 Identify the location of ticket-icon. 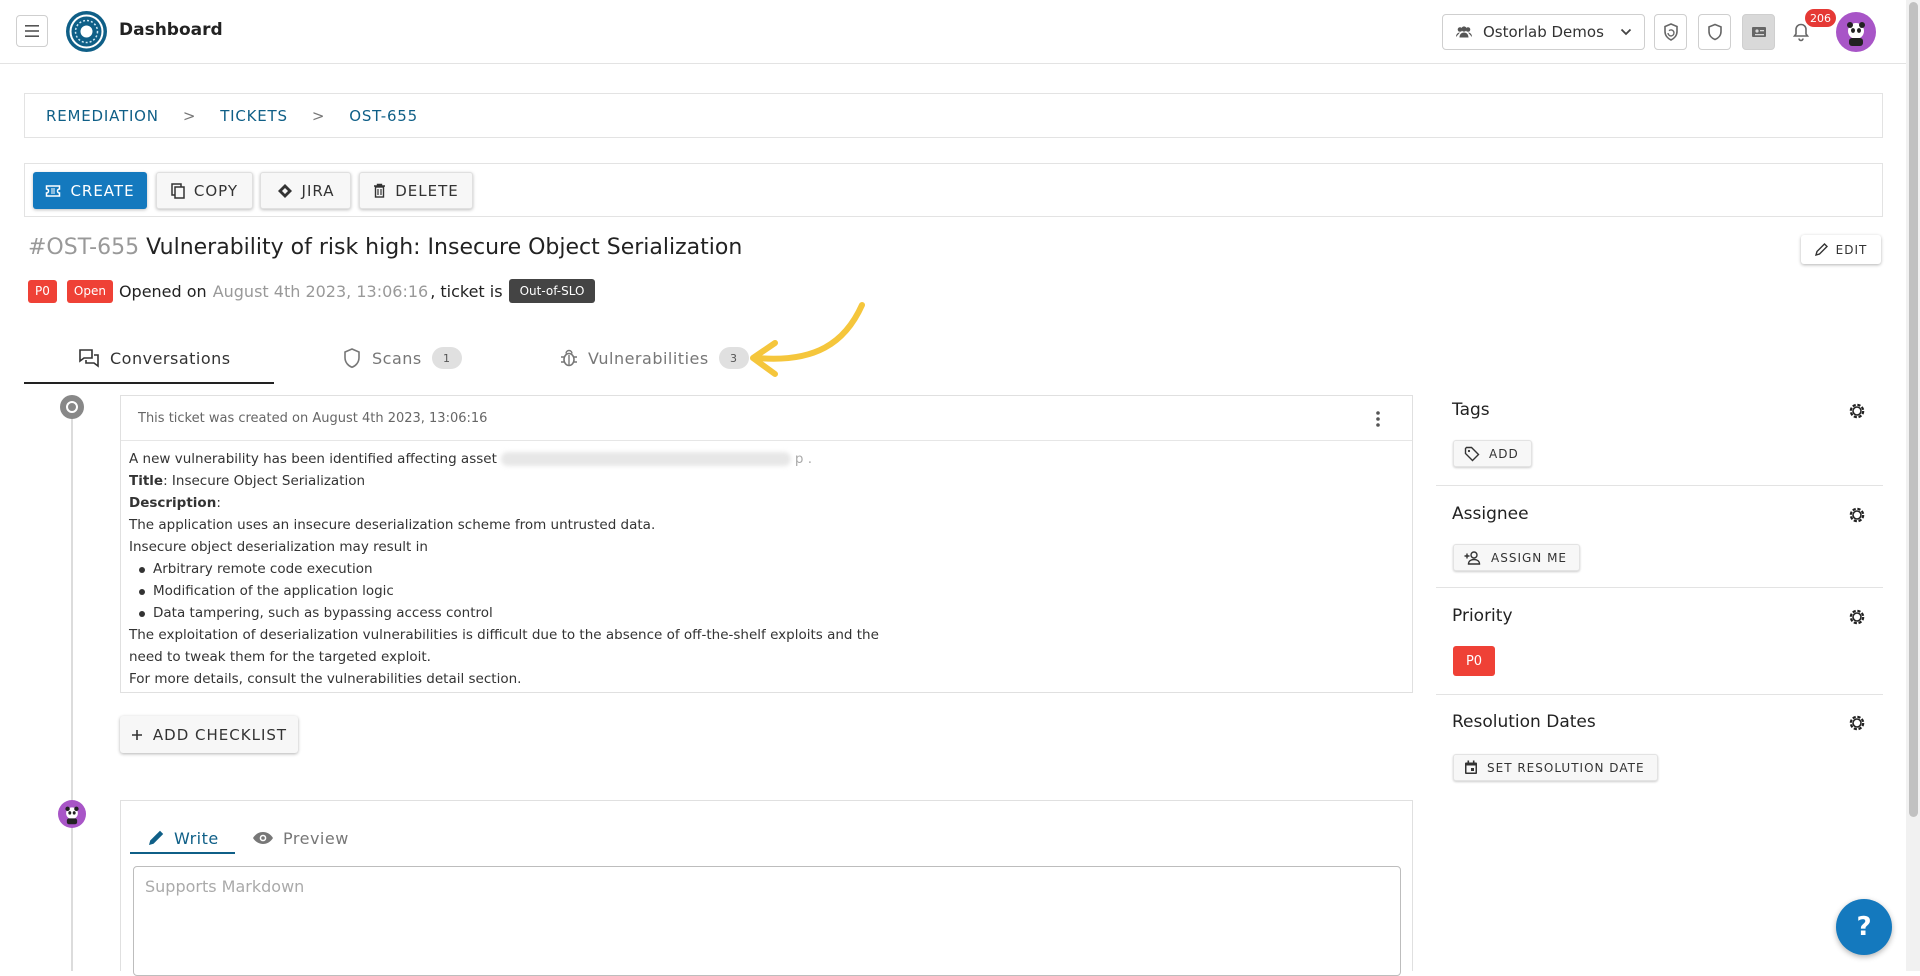
(53, 190).